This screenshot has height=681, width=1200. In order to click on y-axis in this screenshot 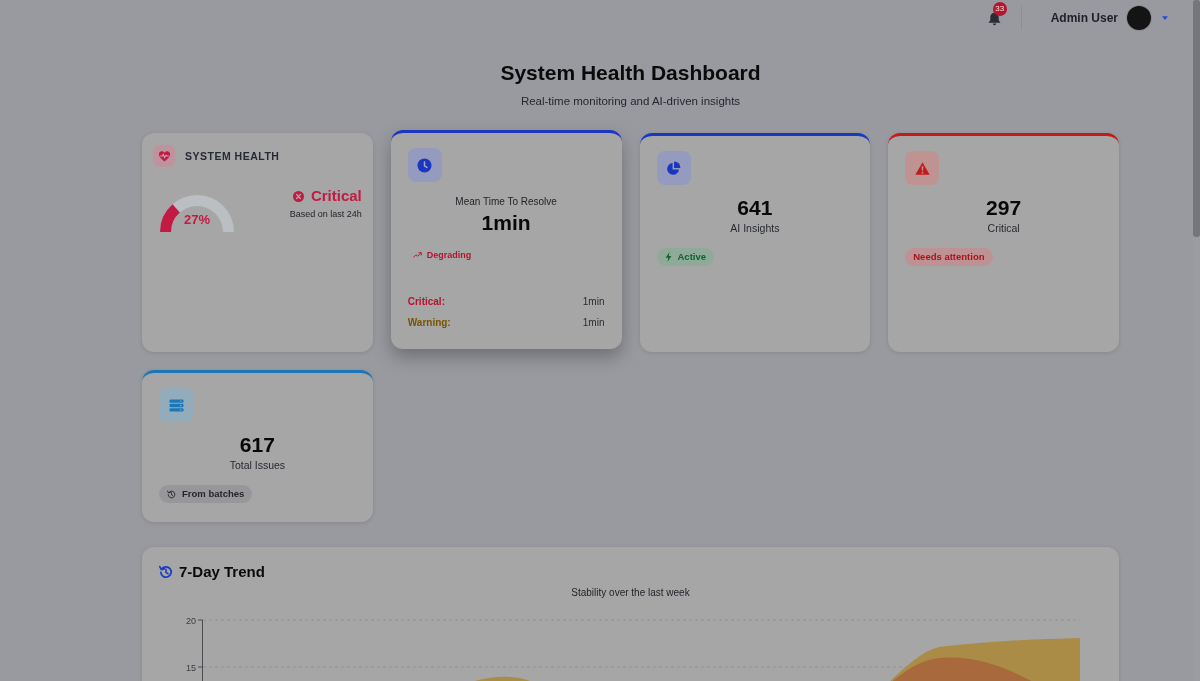, I will do `click(200, 650)`.